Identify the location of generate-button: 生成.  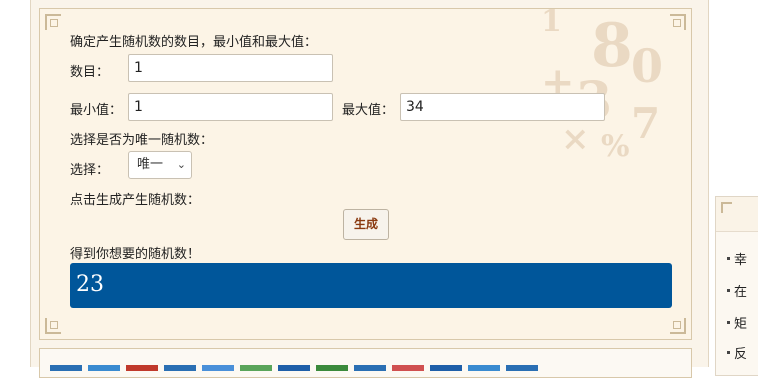
(366, 224).